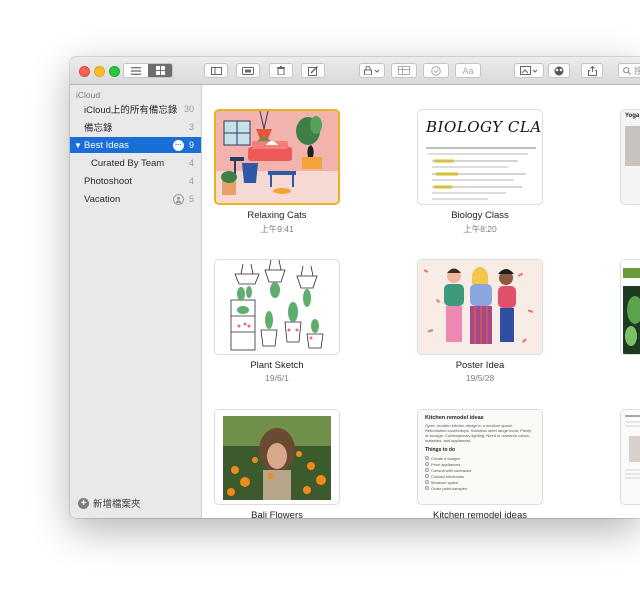 The image size is (640, 598). I want to click on table-icon, so click(404, 70).